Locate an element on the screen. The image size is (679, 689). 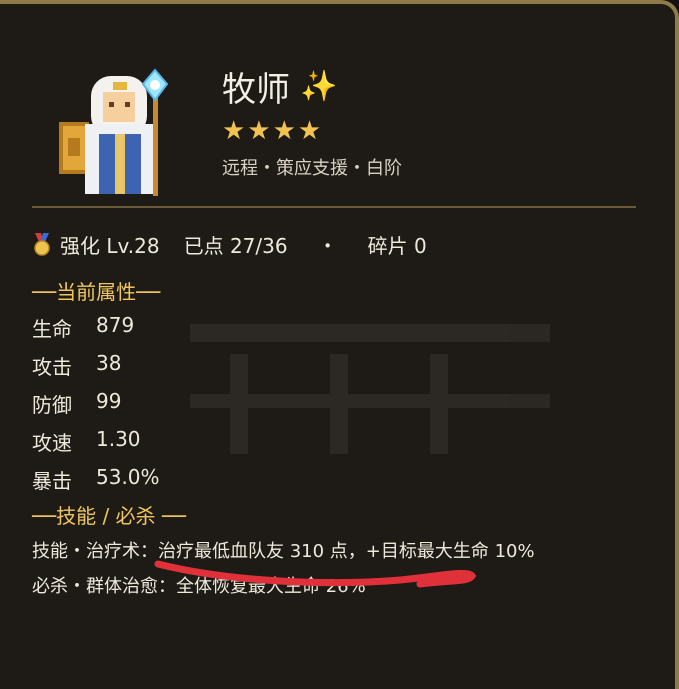
attribute-value: 38 is located at coordinates (109, 363).